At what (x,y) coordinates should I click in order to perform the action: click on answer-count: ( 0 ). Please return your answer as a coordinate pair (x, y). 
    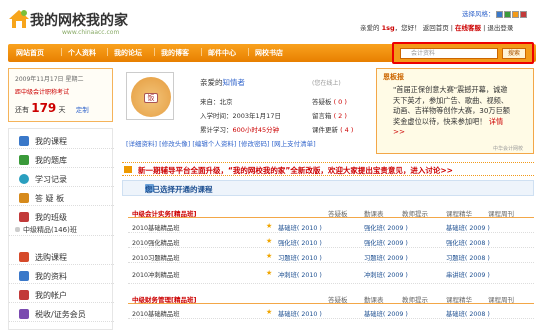
    Looking at the image, I should click on (340, 102).